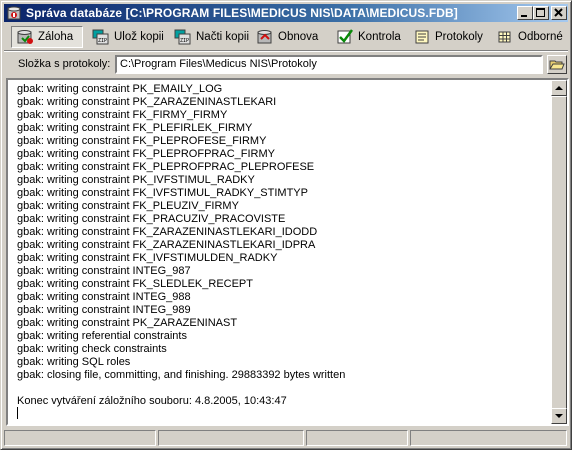 This screenshot has width=572, height=450. I want to click on open-folder-icon, so click(557, 65).